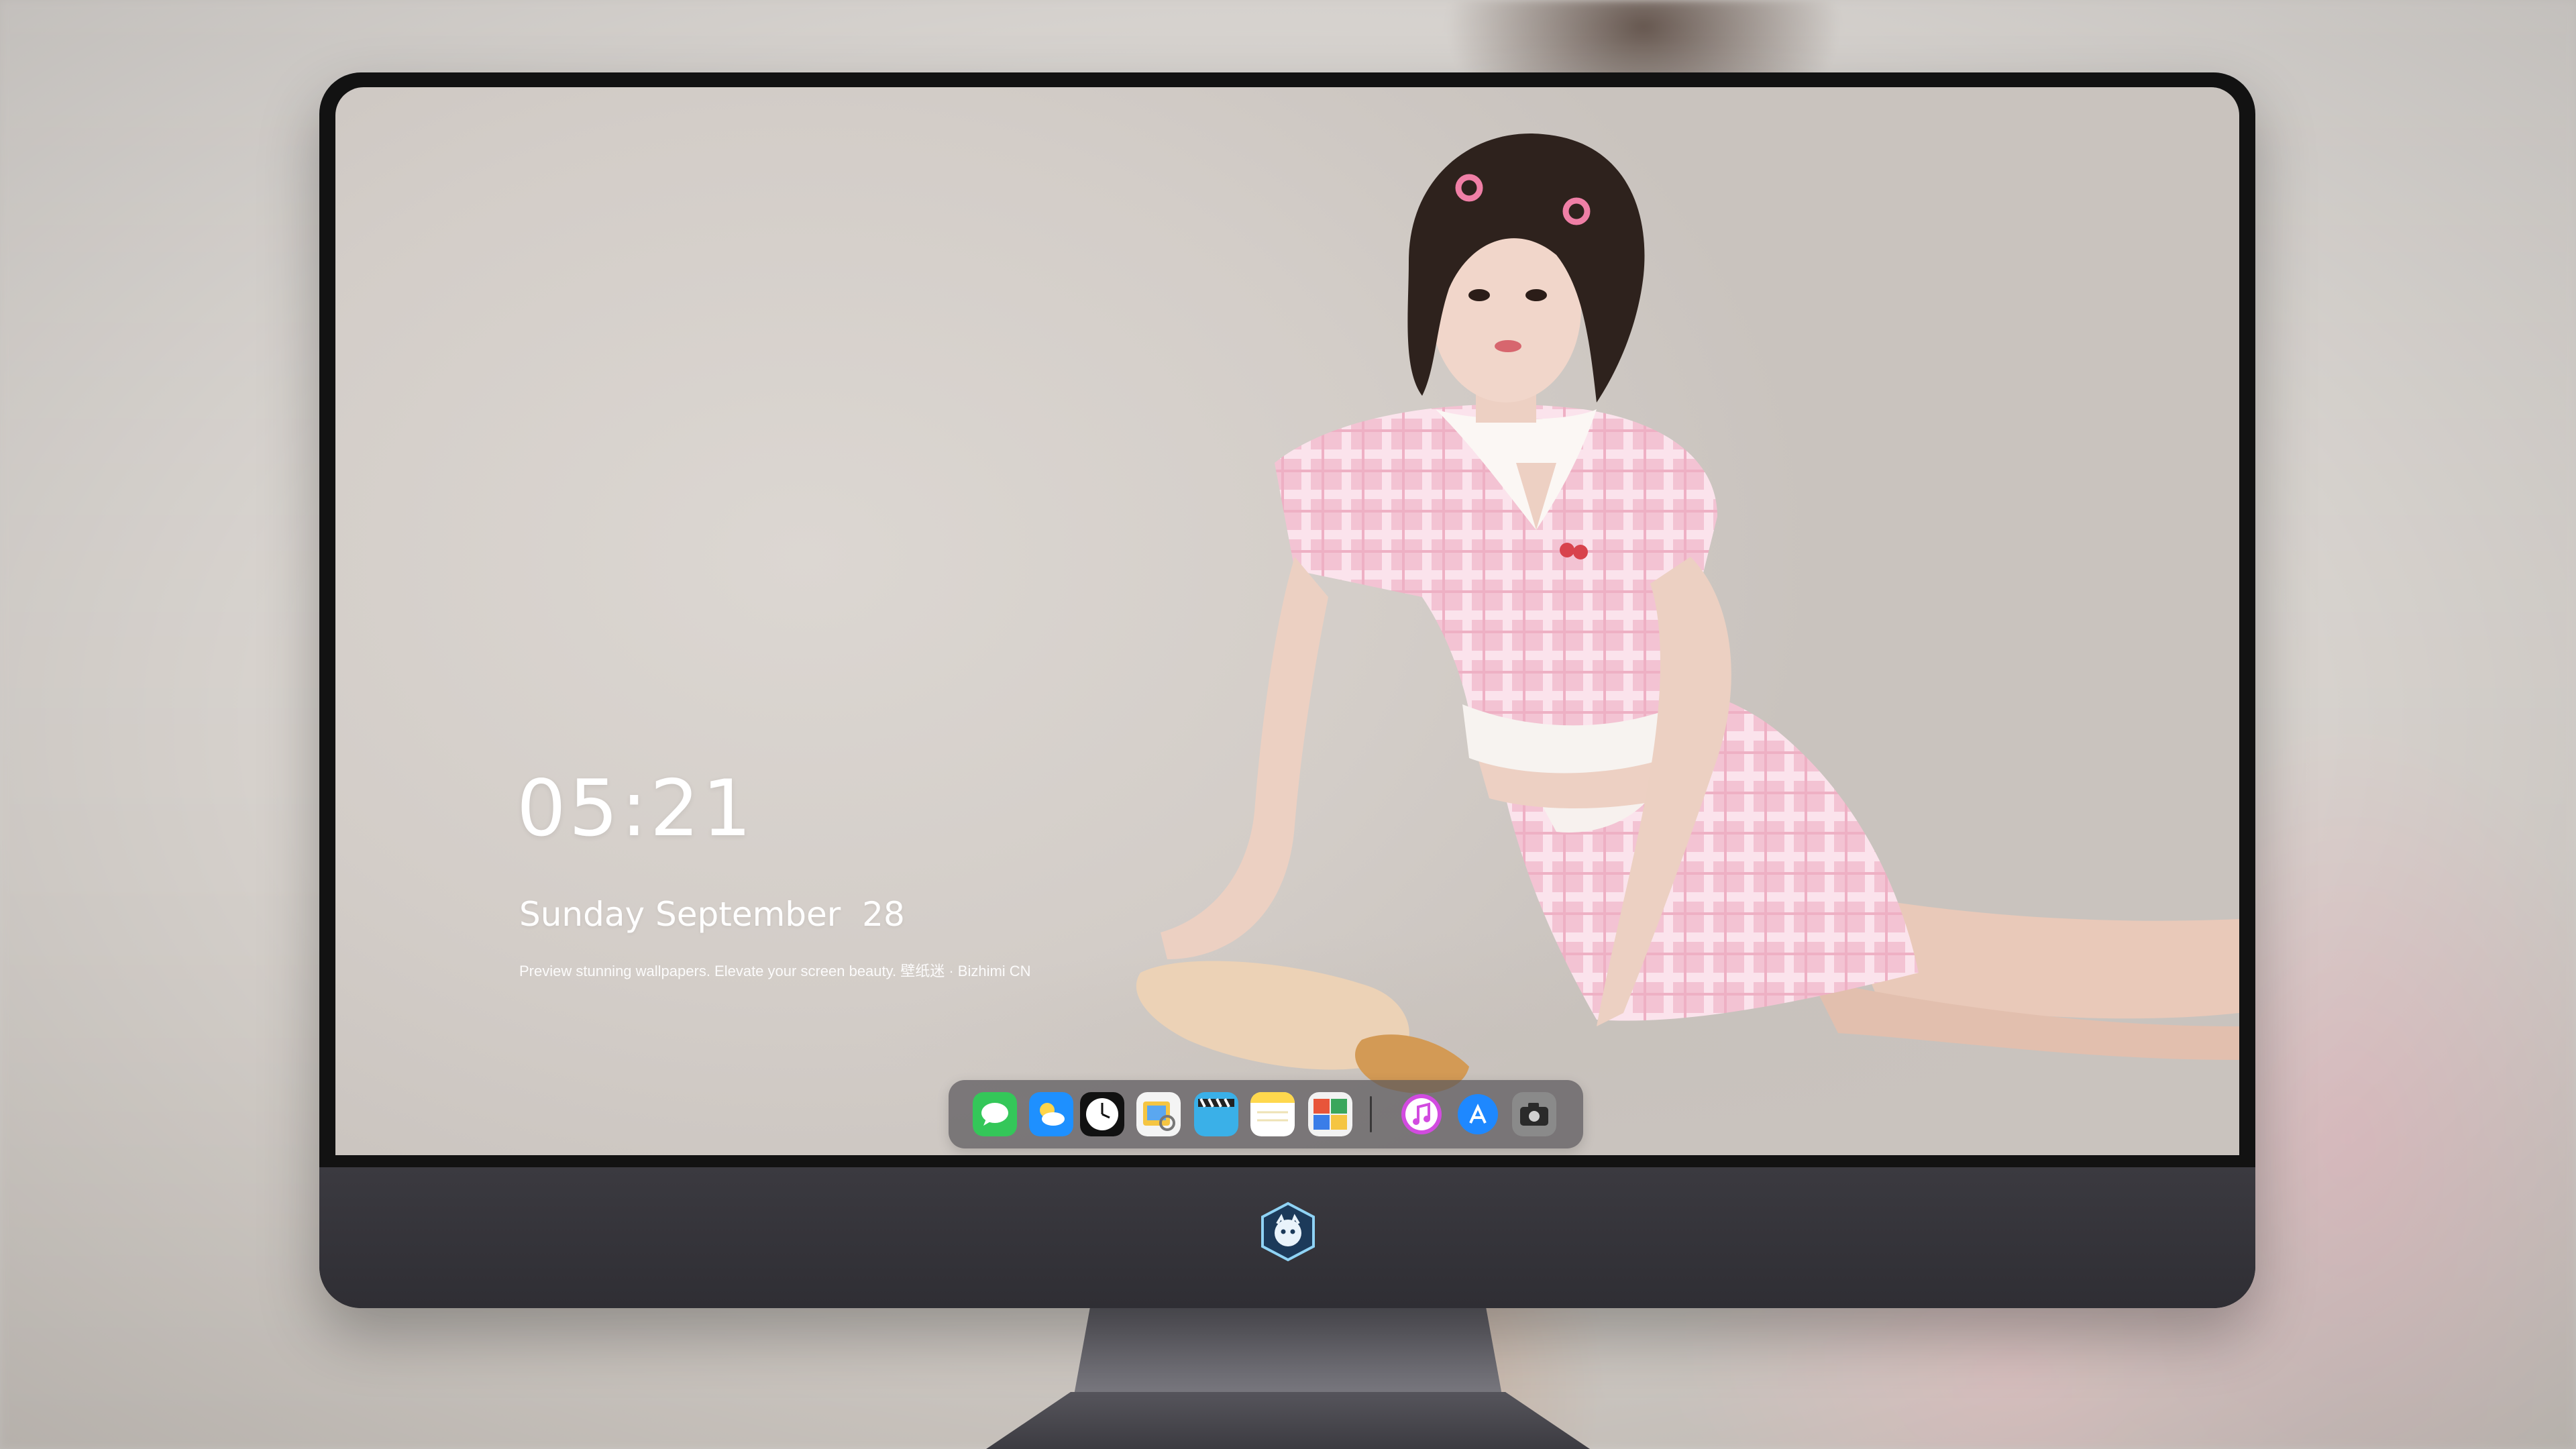  I want to click on brand-logo-icon, so click(1288, 1231).